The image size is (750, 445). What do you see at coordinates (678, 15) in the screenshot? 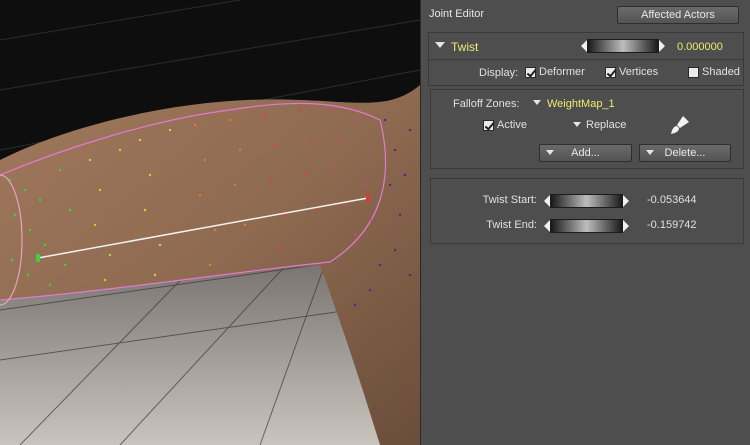
I see `affected-actors-button: Affected Actors` at bounding box center [678, 15].